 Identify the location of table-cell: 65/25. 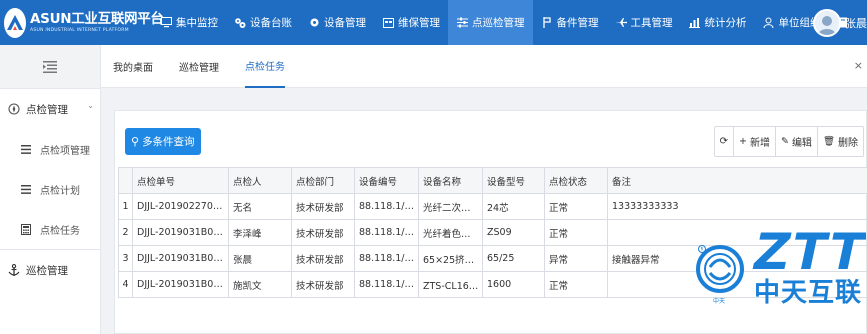
(513, 258).